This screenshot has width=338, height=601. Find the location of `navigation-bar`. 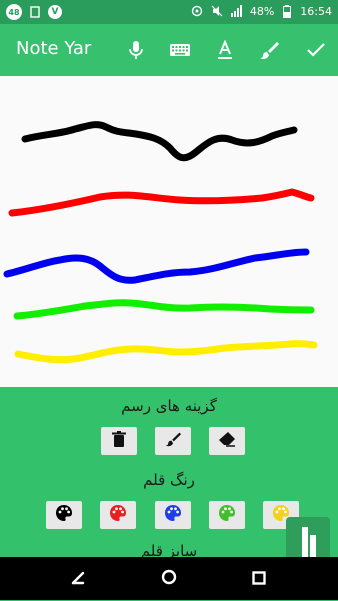

navigation-bar is located at coordinates (169, 578).